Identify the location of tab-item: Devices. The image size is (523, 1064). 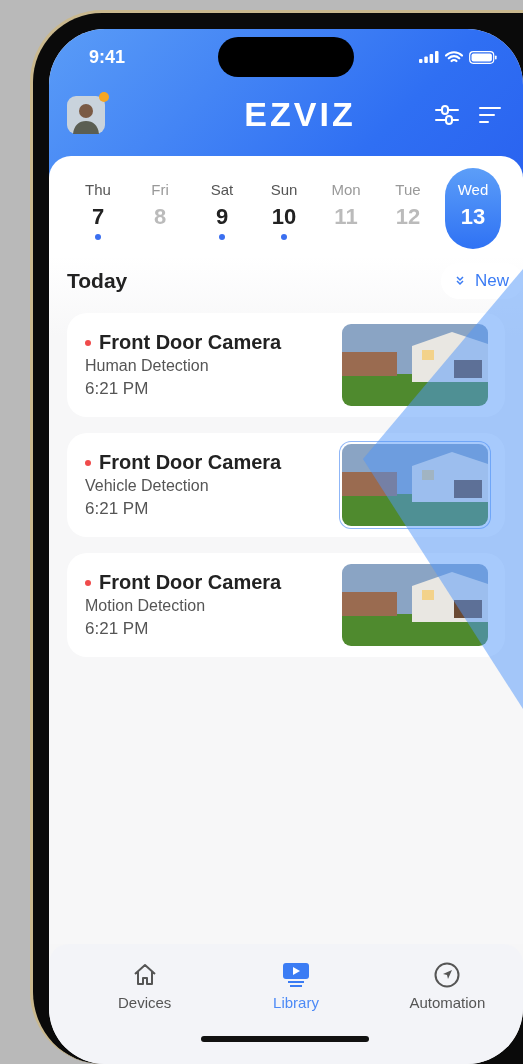
(145, 984).